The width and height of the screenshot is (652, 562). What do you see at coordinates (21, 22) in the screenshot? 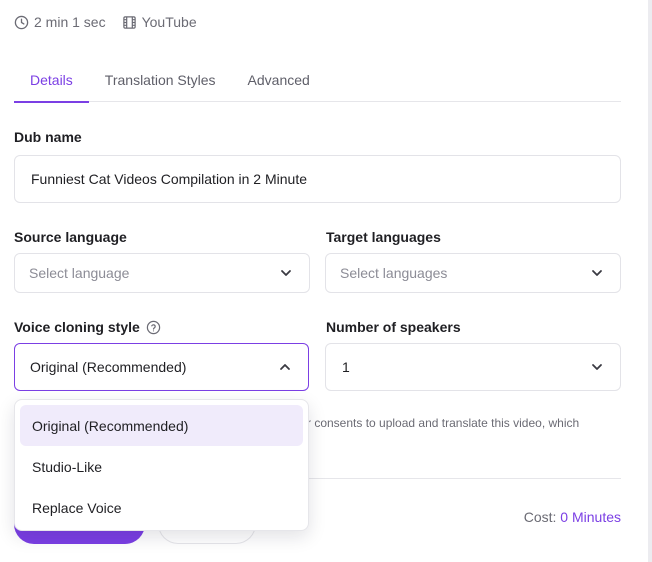
I see `clock-icon` at bounding box center [21, 22].